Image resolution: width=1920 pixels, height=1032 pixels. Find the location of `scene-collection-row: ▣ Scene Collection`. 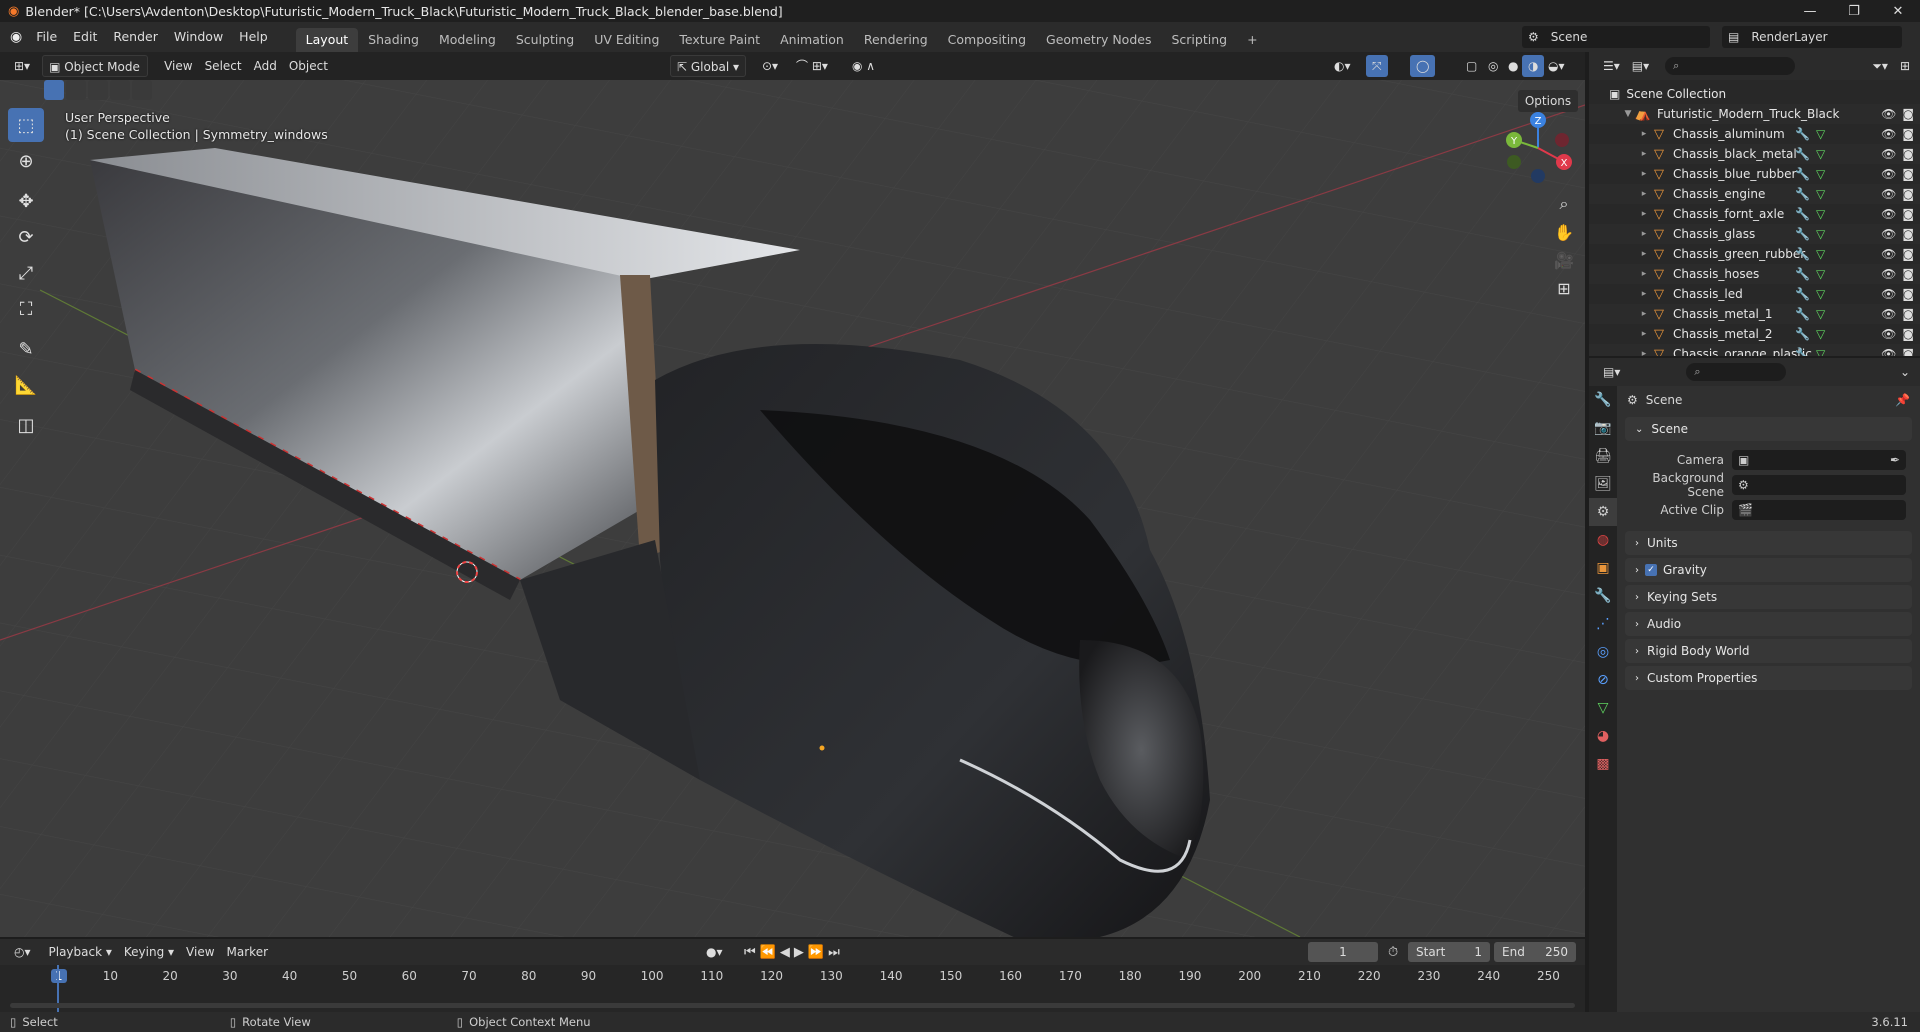

scene-collection-row: ▣ Scene Collection is located at coordinates (1754, 94).